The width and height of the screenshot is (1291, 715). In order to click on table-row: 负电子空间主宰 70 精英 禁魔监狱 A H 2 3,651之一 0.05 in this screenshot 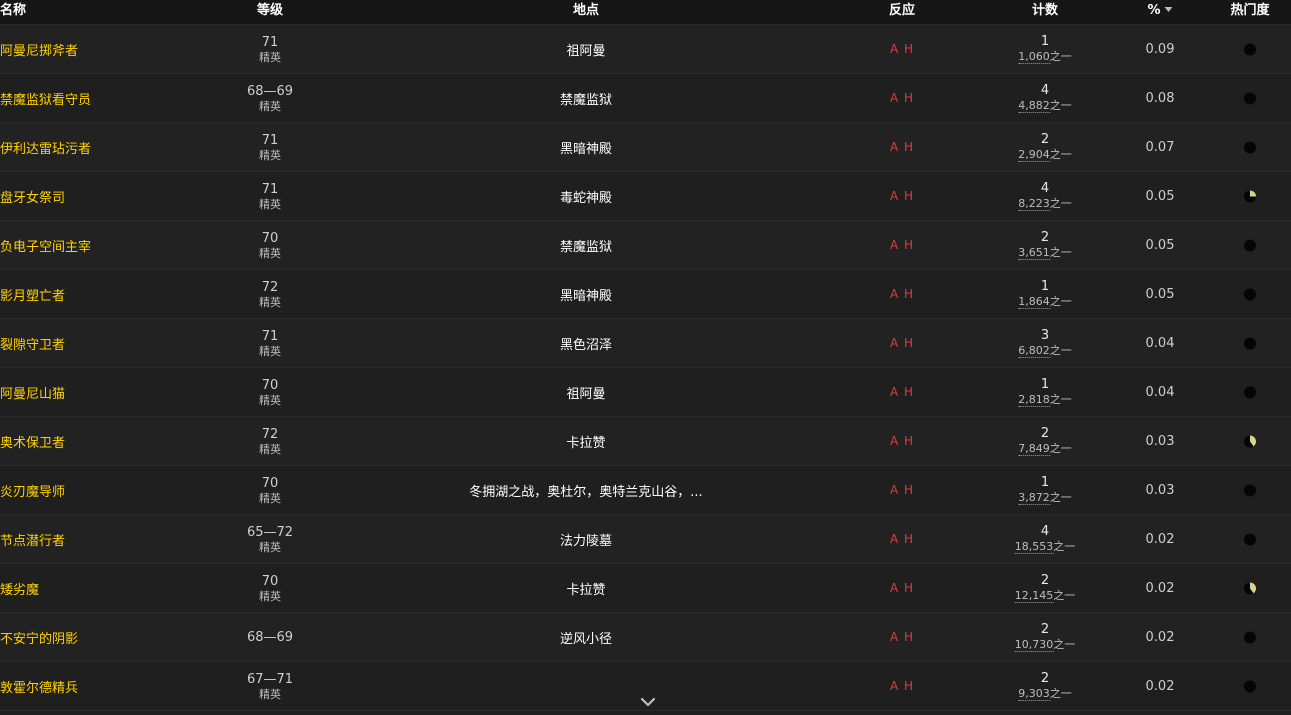, I will do `click(645, 245)`.